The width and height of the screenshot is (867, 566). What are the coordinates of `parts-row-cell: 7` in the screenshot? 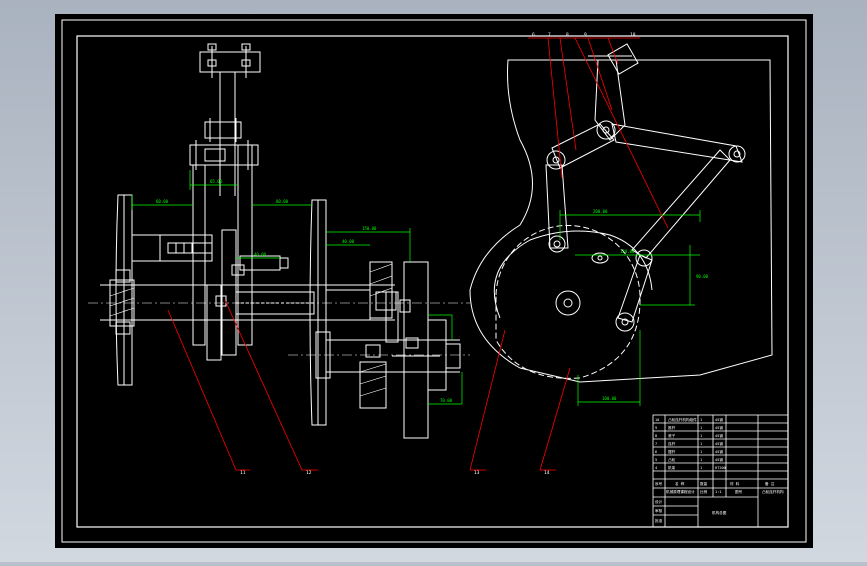 It's located at (656, 444).